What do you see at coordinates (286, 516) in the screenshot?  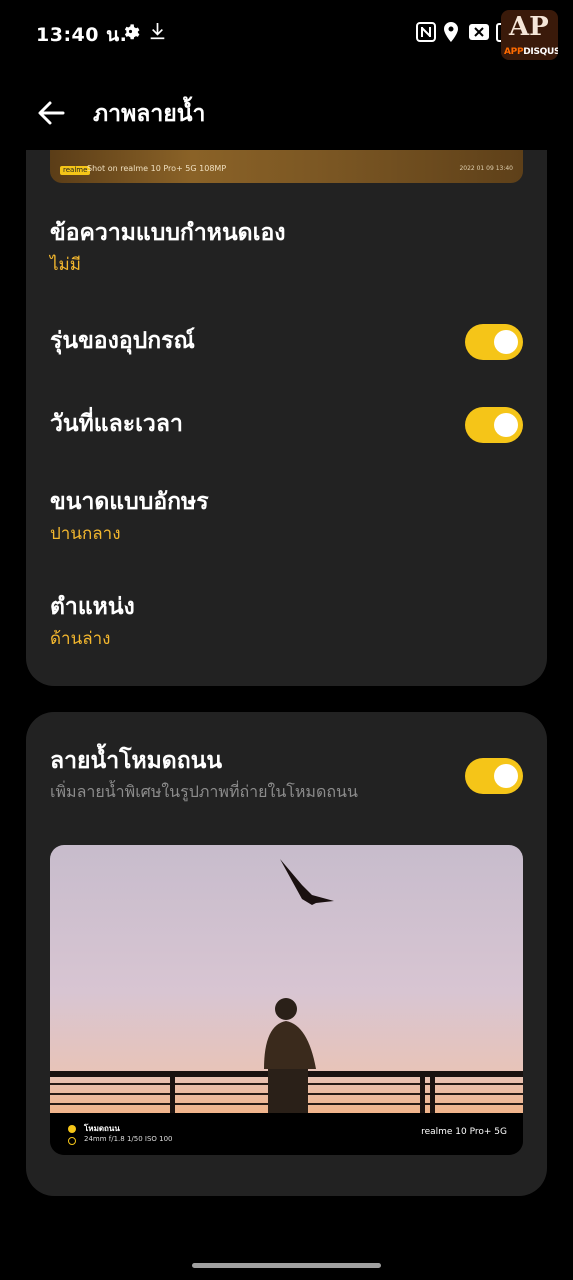 I see `font-size-setting: ขนาดแบบอักษร ปานกลาง` at bounding box center [286, 516].